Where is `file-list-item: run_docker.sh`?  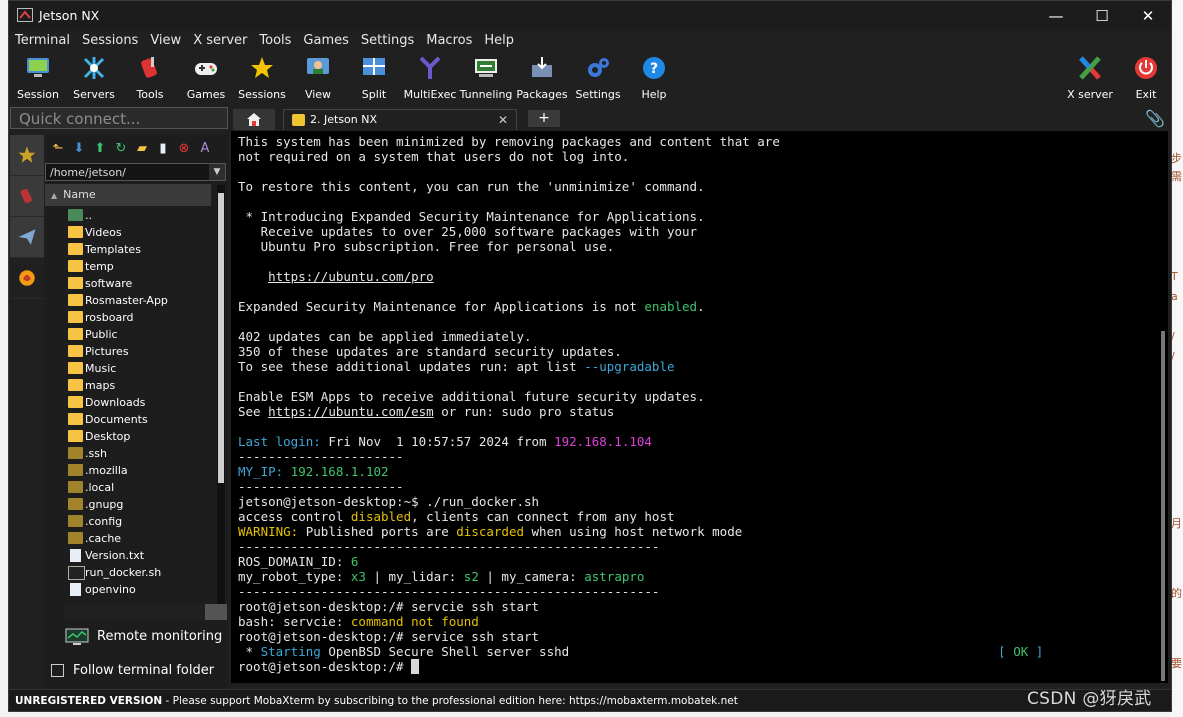
file-list-item: run_docker.sh is located at coordinates (130, 572).